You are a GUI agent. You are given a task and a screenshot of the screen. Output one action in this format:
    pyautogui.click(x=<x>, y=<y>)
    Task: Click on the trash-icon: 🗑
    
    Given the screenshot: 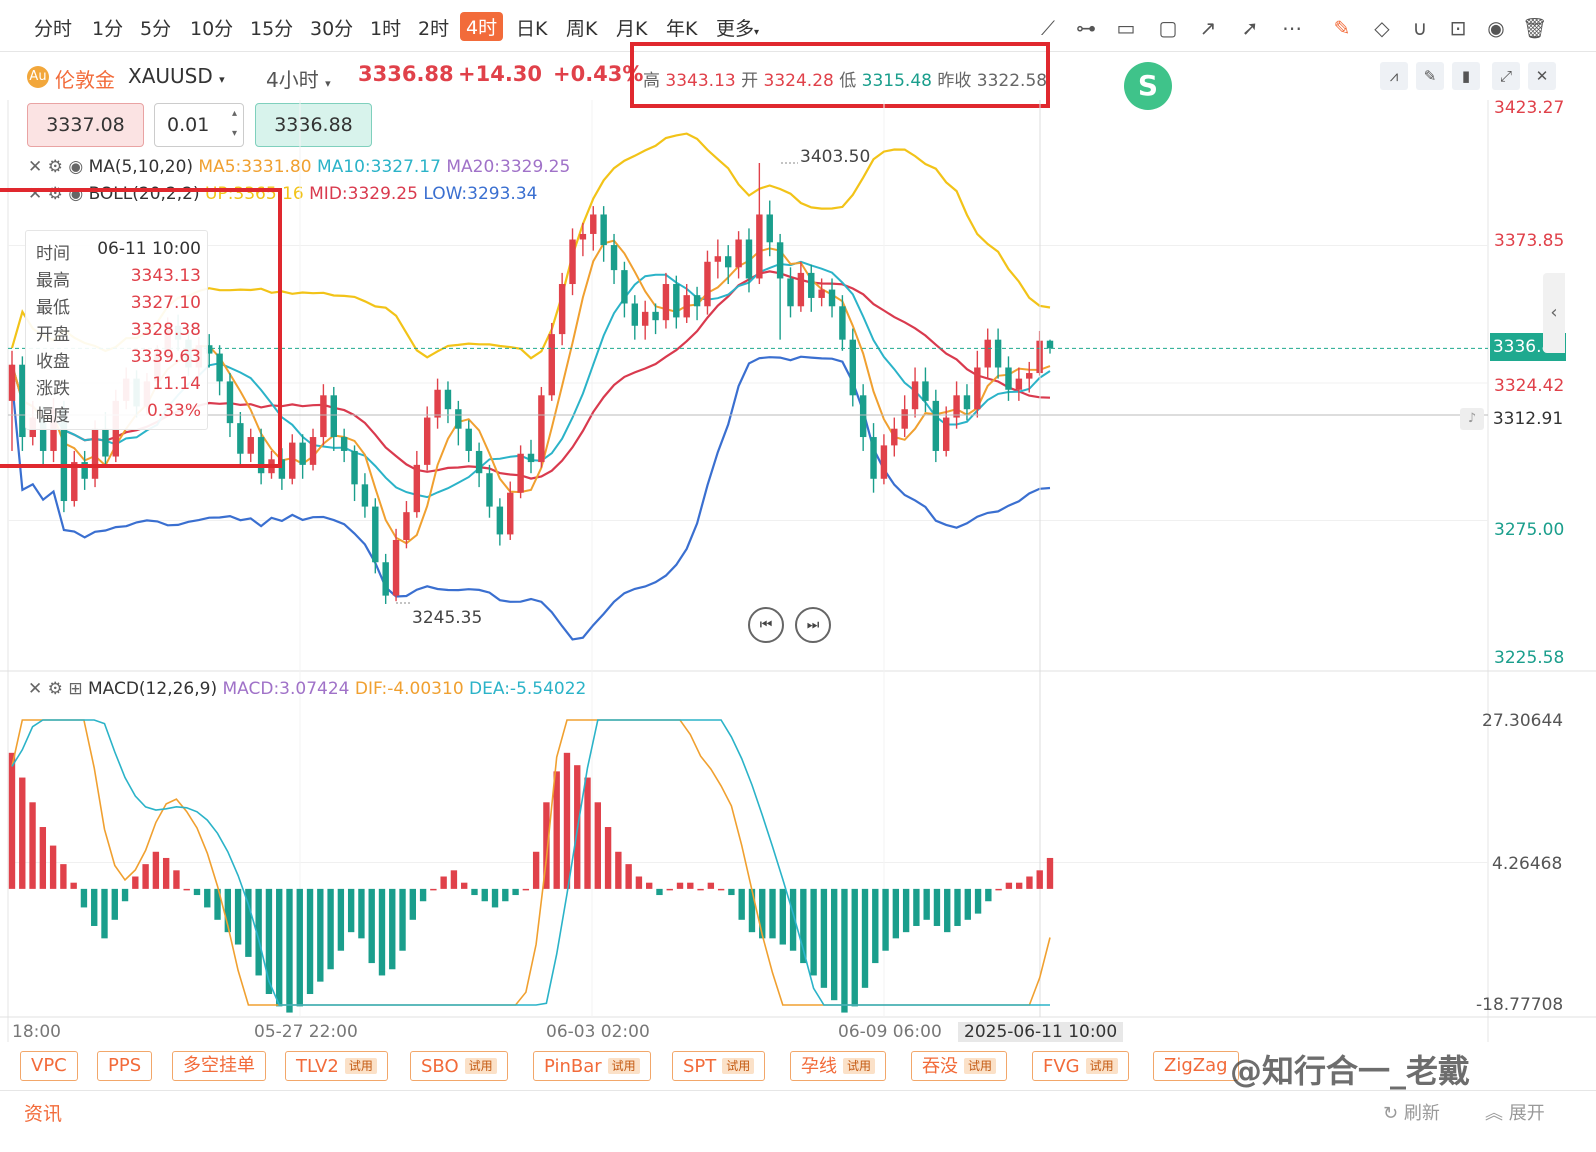 What is the action you would take?
    pyautogui.click(x=1534, y=28)
    